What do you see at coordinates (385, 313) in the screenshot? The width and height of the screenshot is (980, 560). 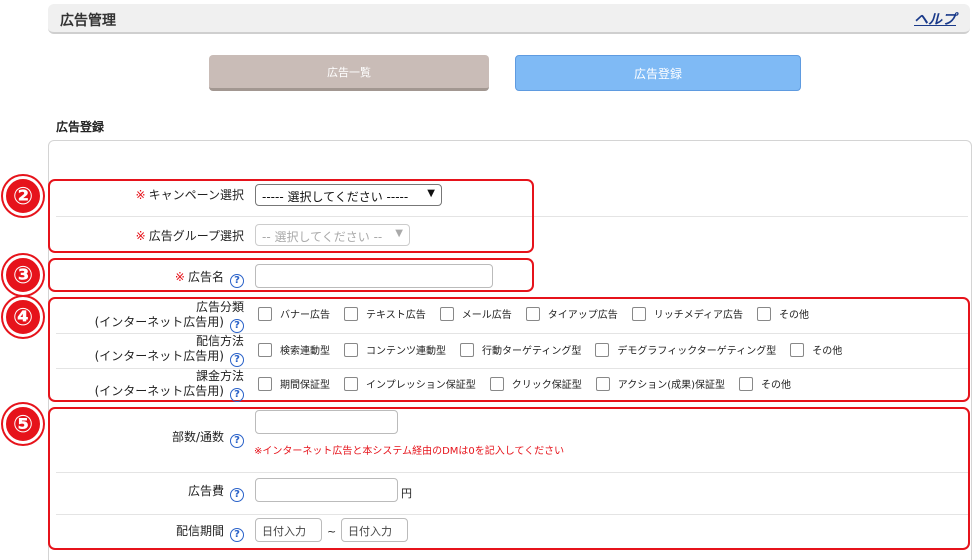 I see `checkbox-text: テキスト広告` at bounding box center [385, 313].